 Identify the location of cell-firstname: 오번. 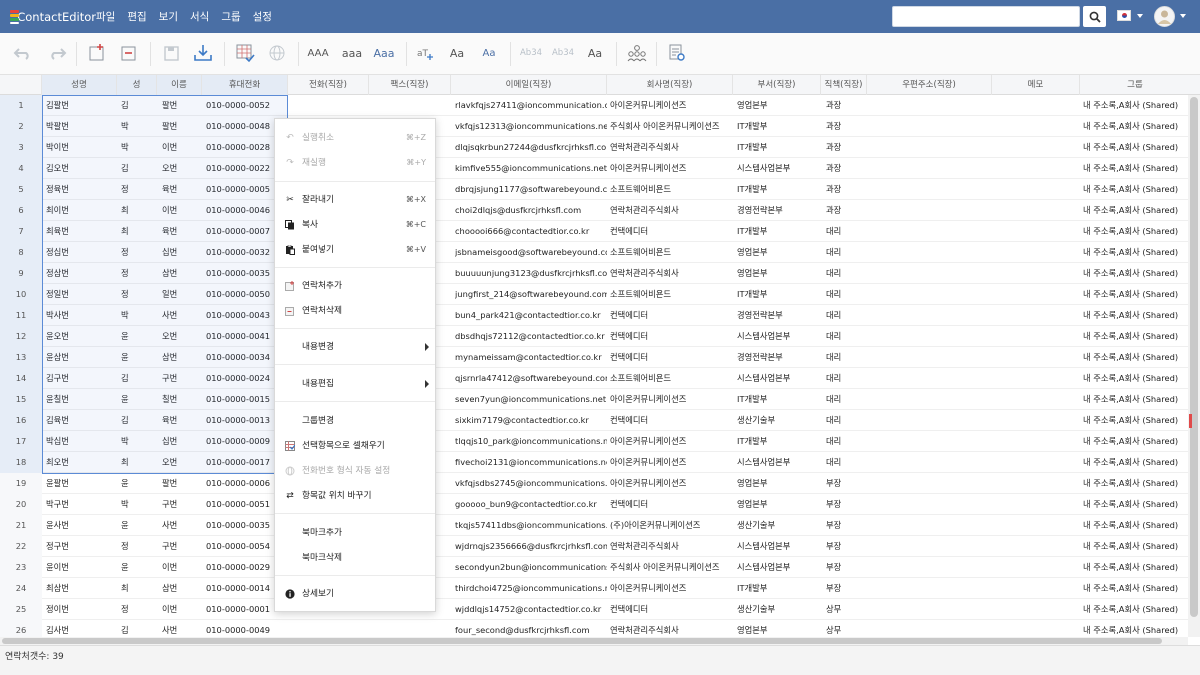
(182, 168).